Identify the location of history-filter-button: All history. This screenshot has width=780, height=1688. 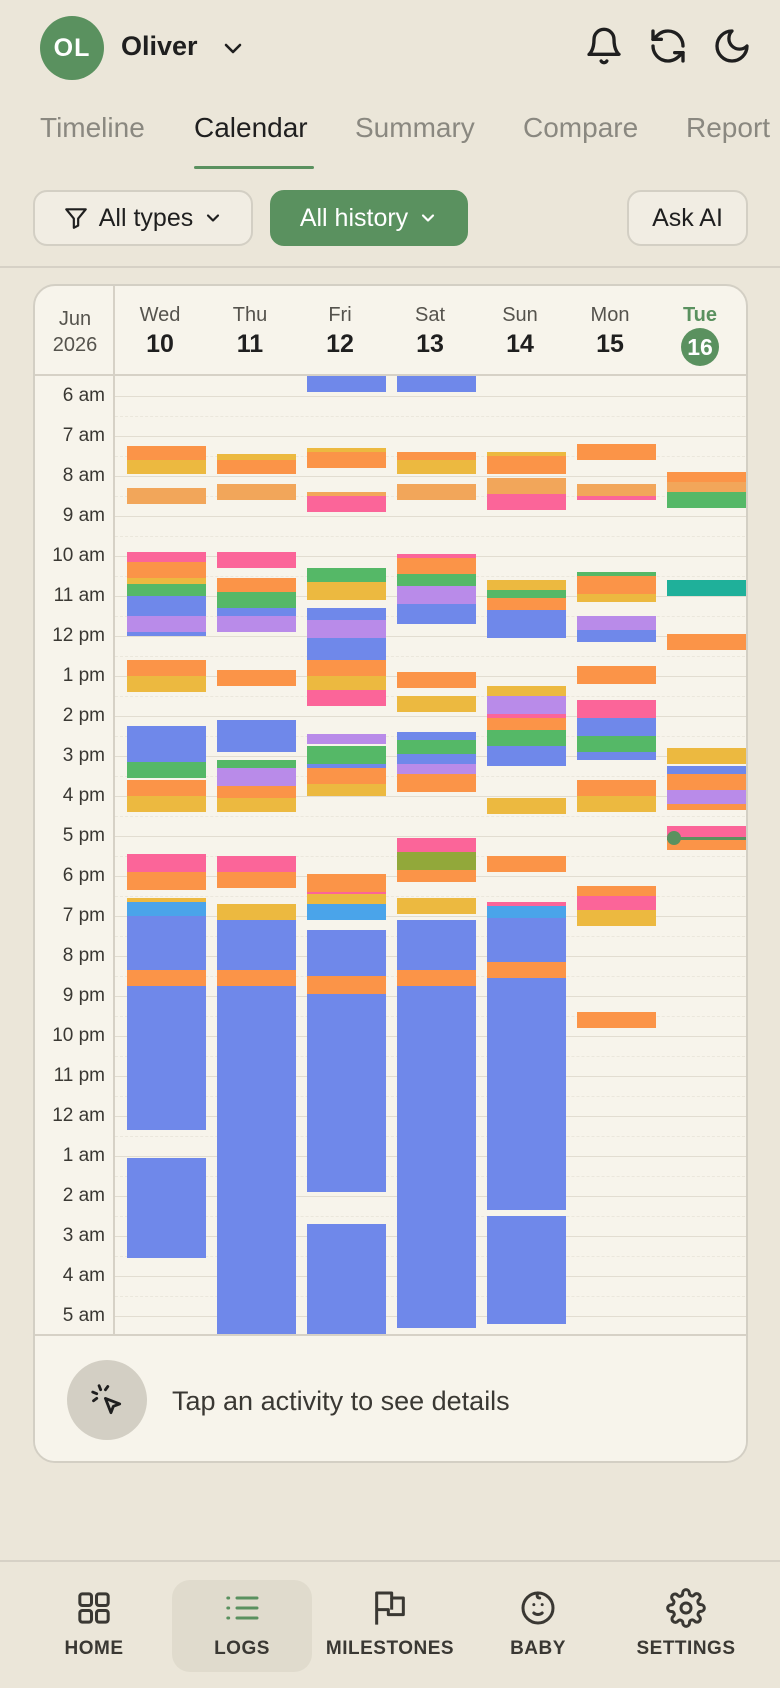
(369, 218).